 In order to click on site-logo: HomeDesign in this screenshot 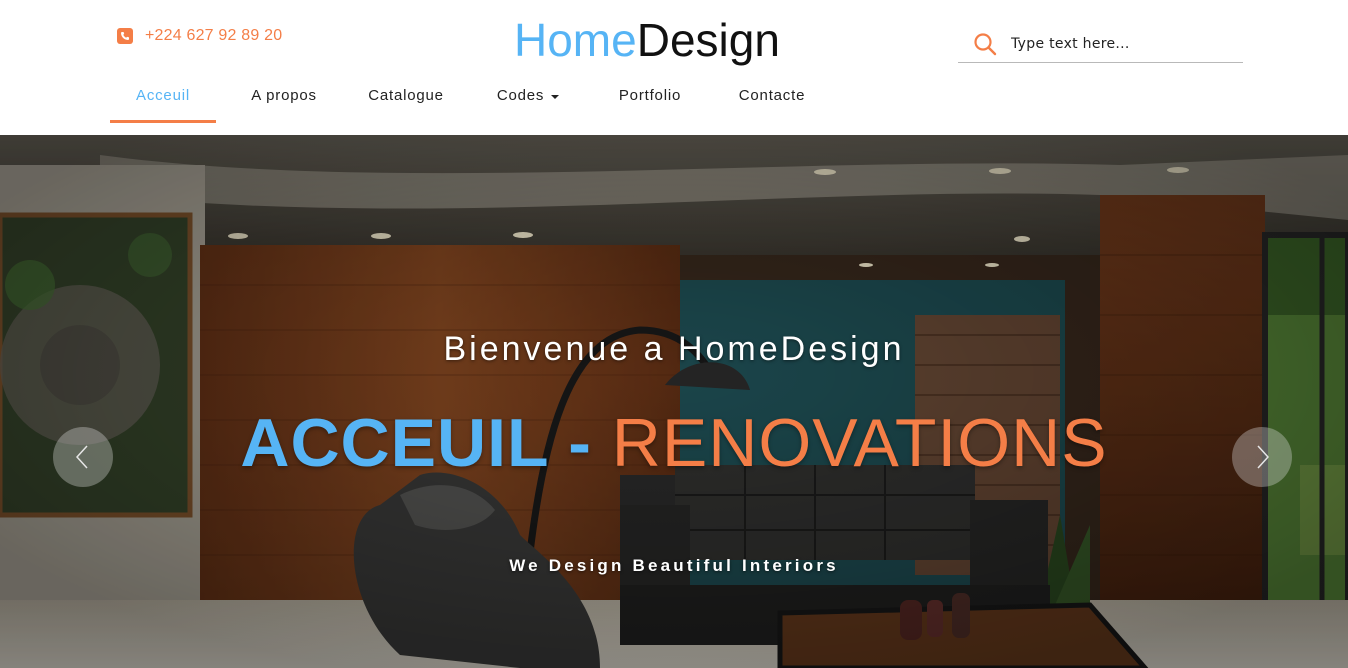, I will do `click(647, 40)`.